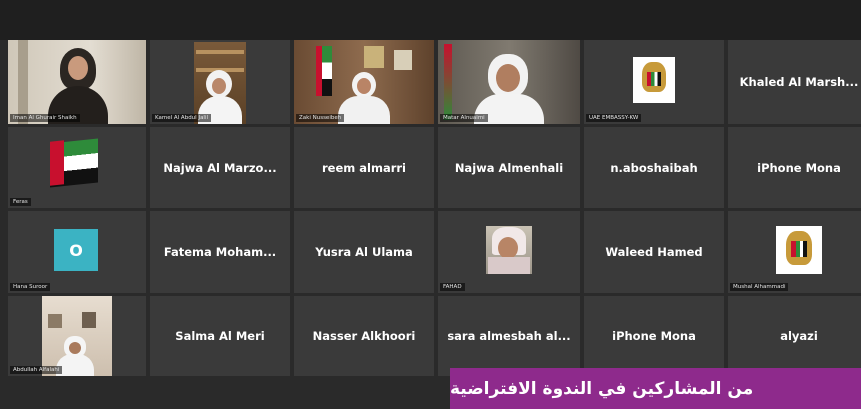 Image resolution: width=861 pixels, height=409 pixels. Describe the element at coordinates (30, 287) in the screenshot. I see `participant-name-label: Hana Suroor` at that location.